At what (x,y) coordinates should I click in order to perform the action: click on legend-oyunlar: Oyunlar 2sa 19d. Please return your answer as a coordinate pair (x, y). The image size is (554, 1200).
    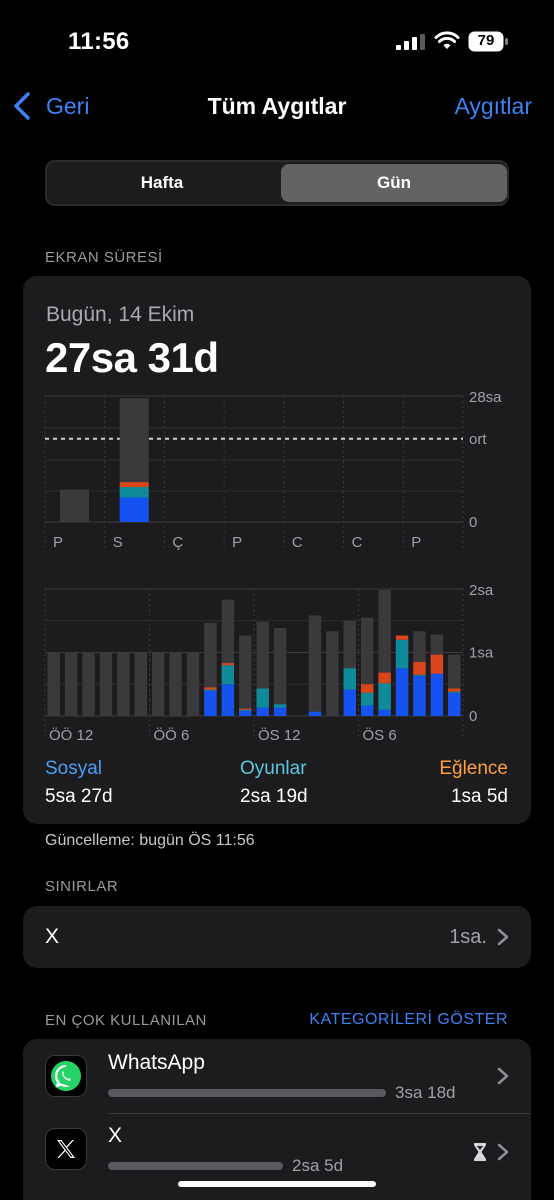
    Looking at the image, I should click on (274, 783).